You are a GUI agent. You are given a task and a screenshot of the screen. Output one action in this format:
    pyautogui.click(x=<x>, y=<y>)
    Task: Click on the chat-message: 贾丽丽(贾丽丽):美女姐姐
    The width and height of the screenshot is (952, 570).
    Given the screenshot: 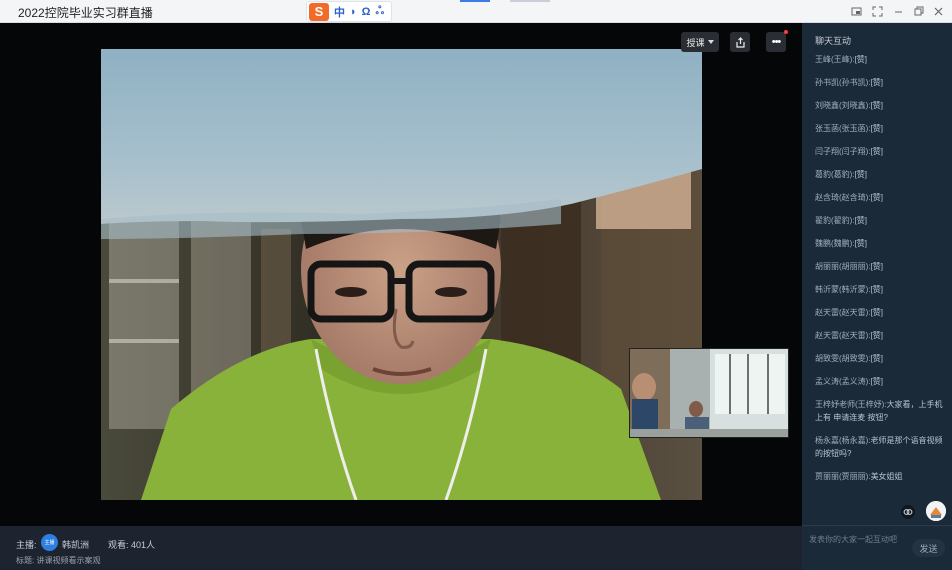 What is the action you would take?
    pyautogui.click(x=880, y=476)
    